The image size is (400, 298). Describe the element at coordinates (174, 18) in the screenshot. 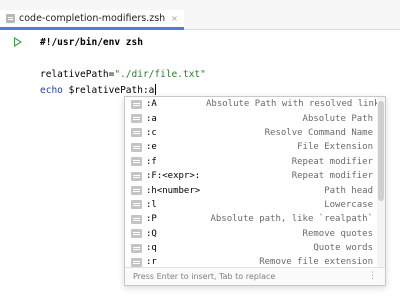

I see `close-icon: ×` at that location.